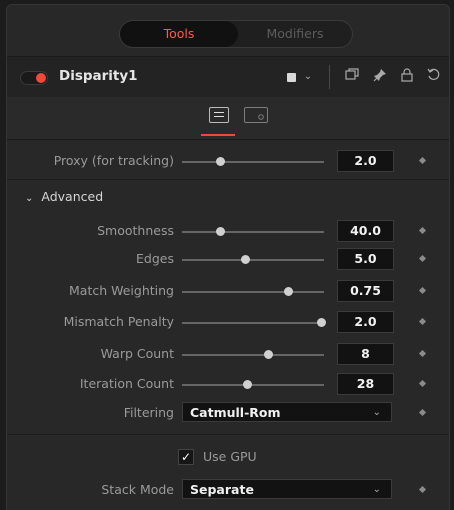  What do you see at coordinates (295, 34) in the screenshot?
I see `tab-modifiers: Modifiers` at bounding box center [295, 34].